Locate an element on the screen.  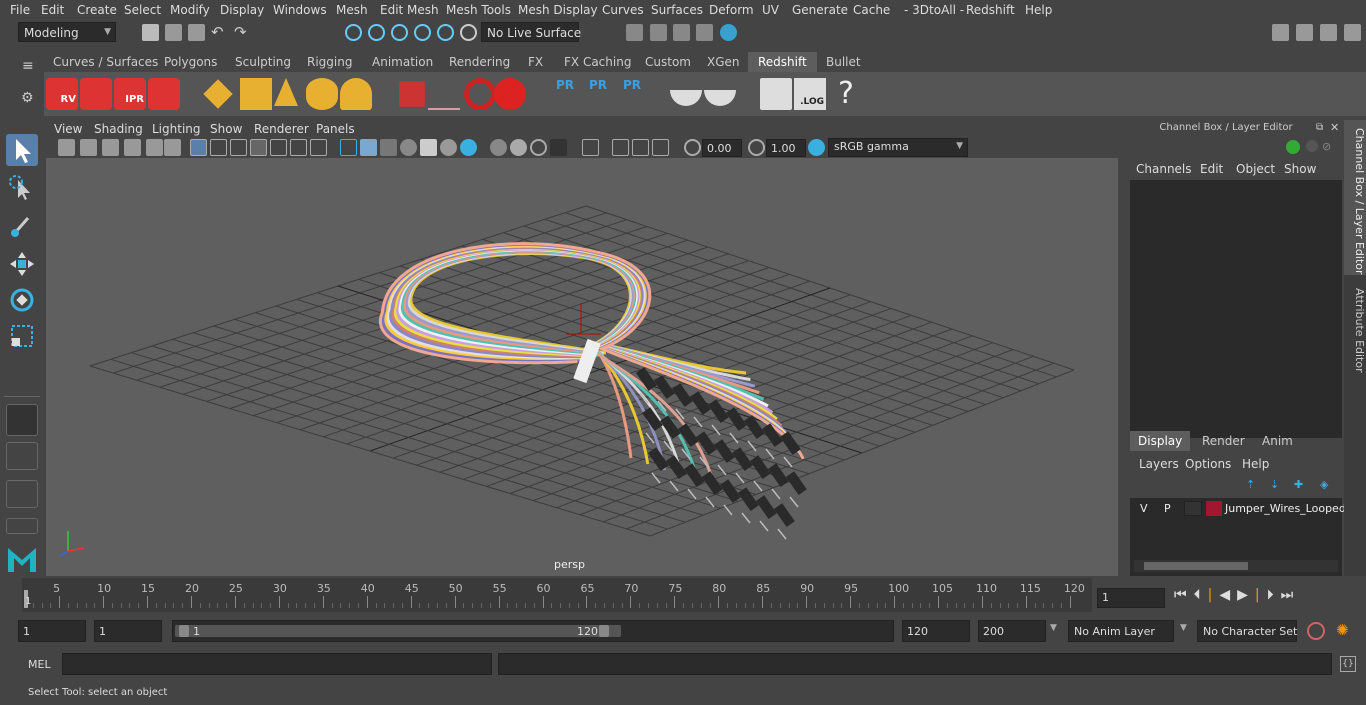
channel-key-icon is located at coordinates (1293, 147).